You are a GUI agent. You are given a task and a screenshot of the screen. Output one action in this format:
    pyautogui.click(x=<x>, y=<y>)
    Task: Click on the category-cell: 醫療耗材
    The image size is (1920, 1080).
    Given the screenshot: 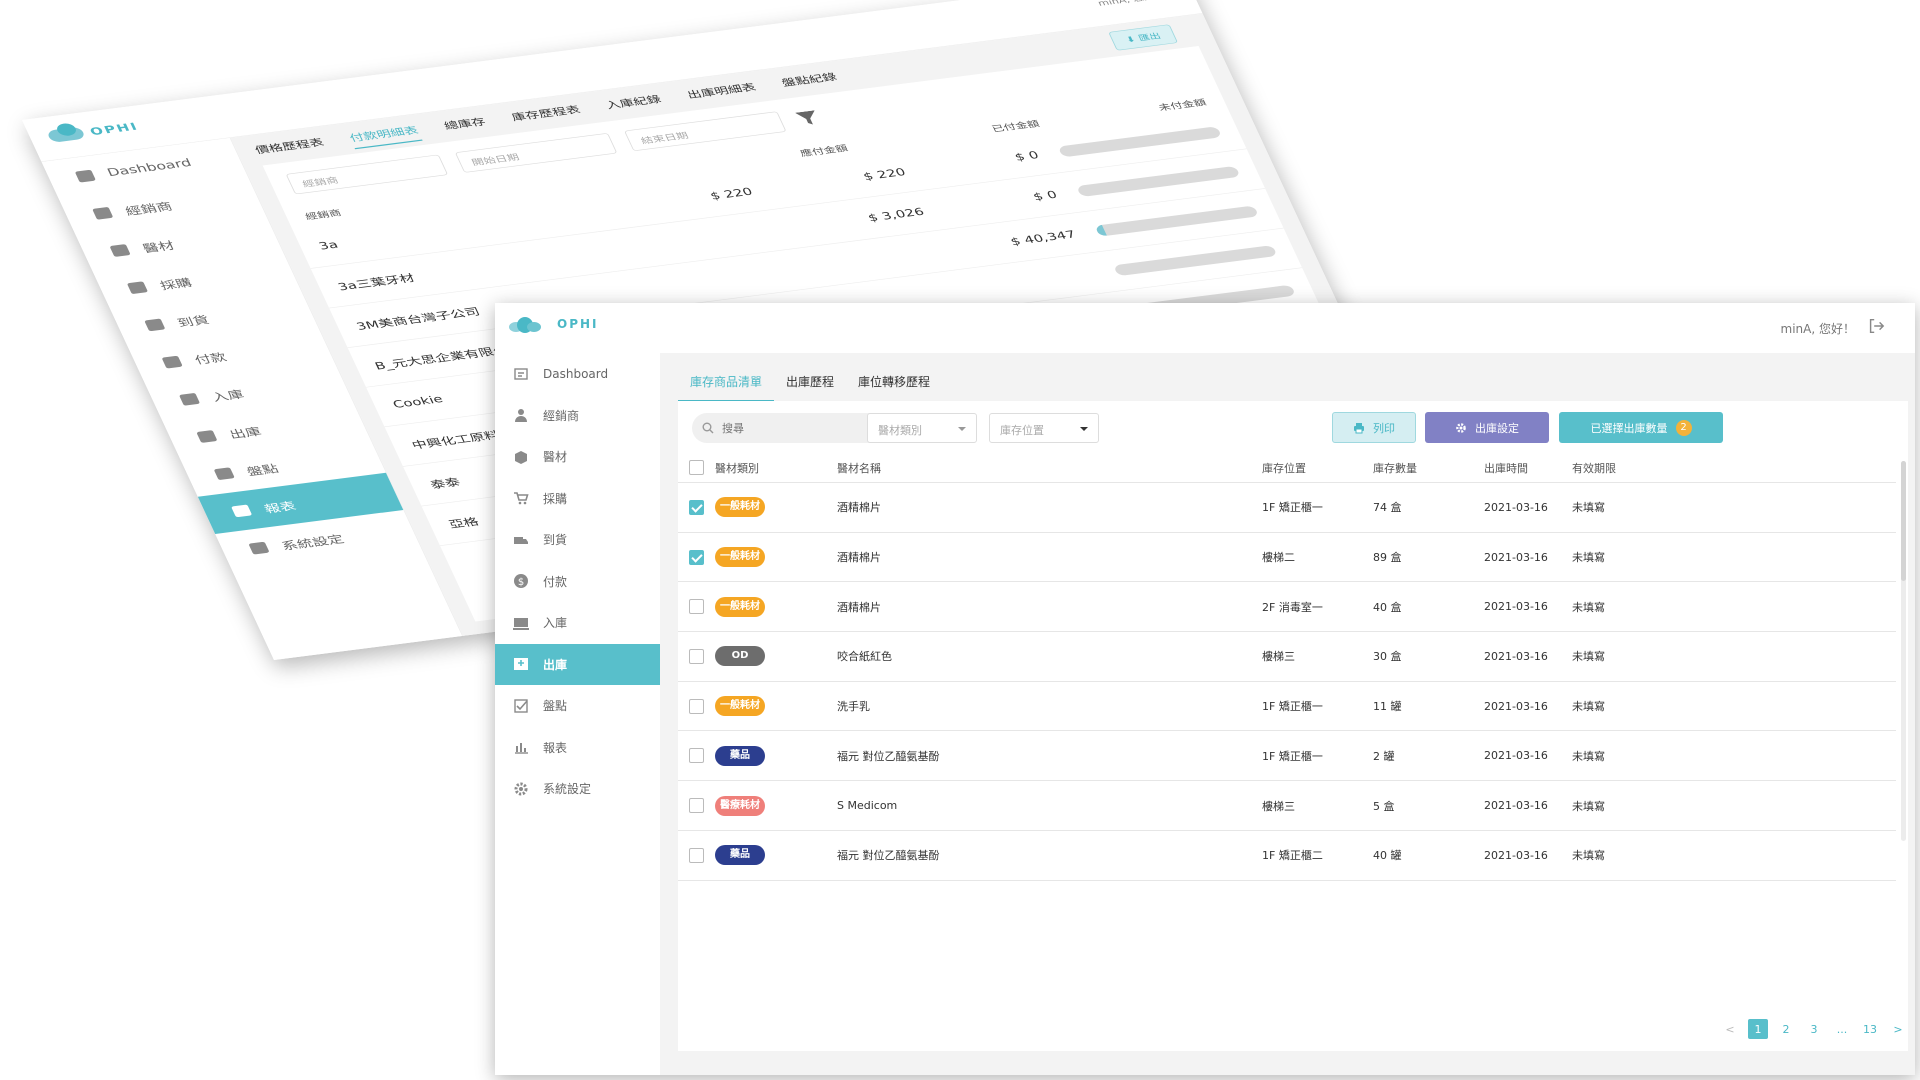 What is the action you would take?
    pyautogui.click(x=776, y=805)
    